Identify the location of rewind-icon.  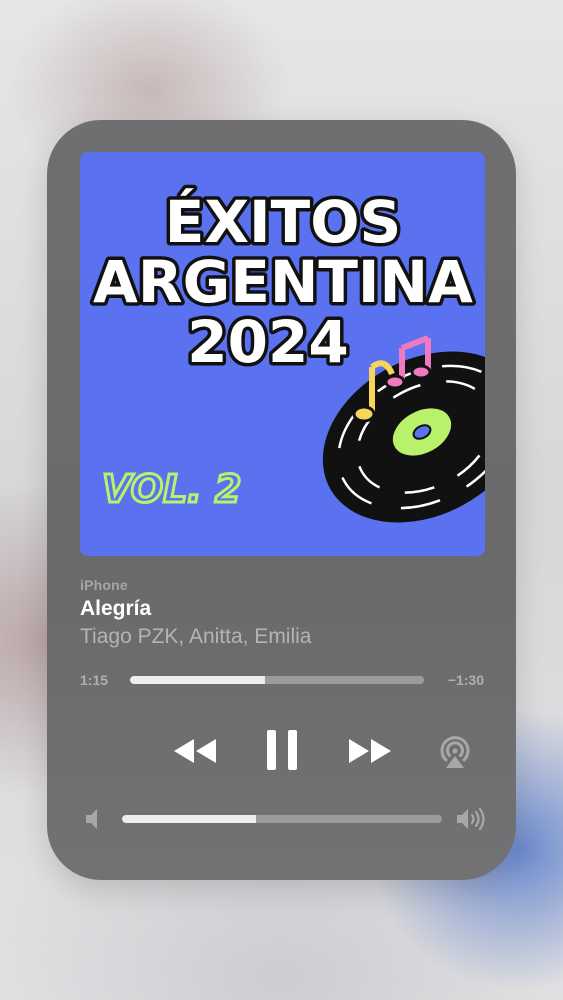
(195, 751).